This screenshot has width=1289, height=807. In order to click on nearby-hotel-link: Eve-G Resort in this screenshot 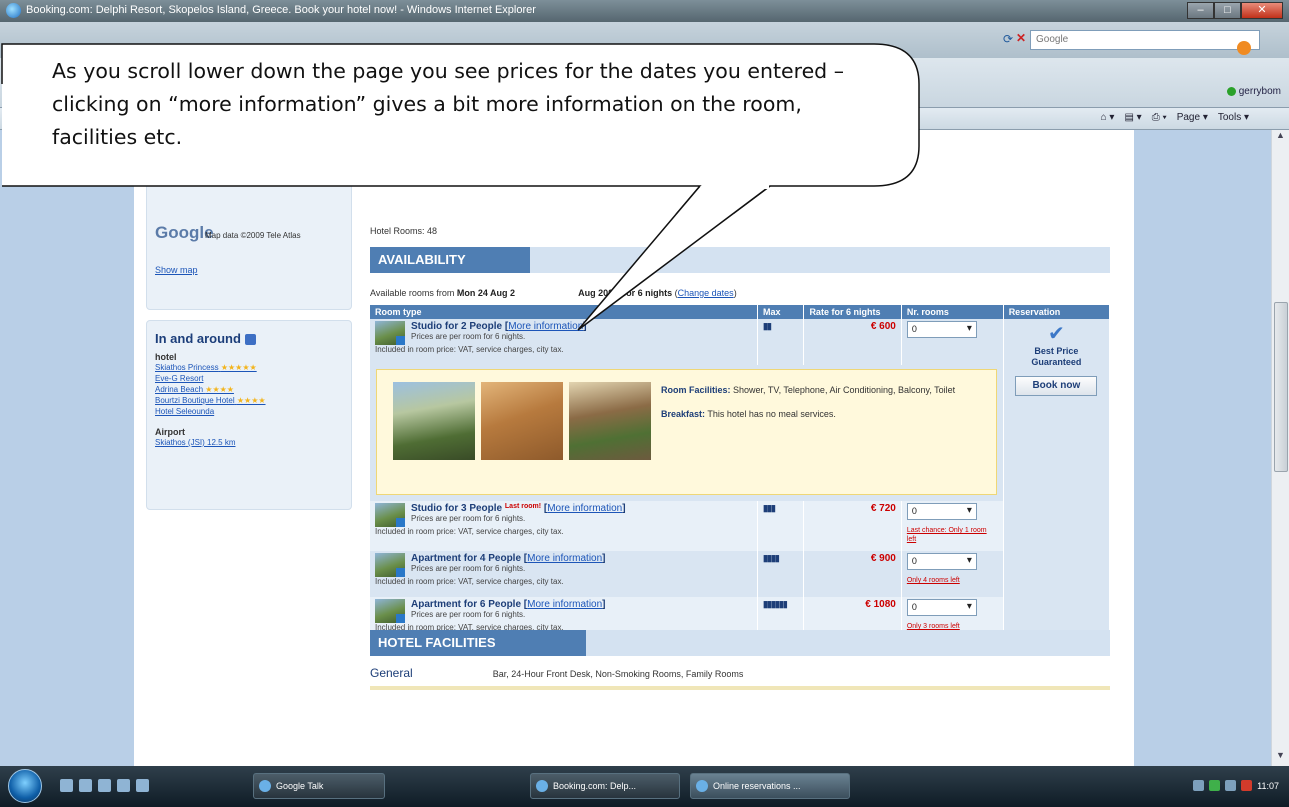, I will do `click(249, 378)`.